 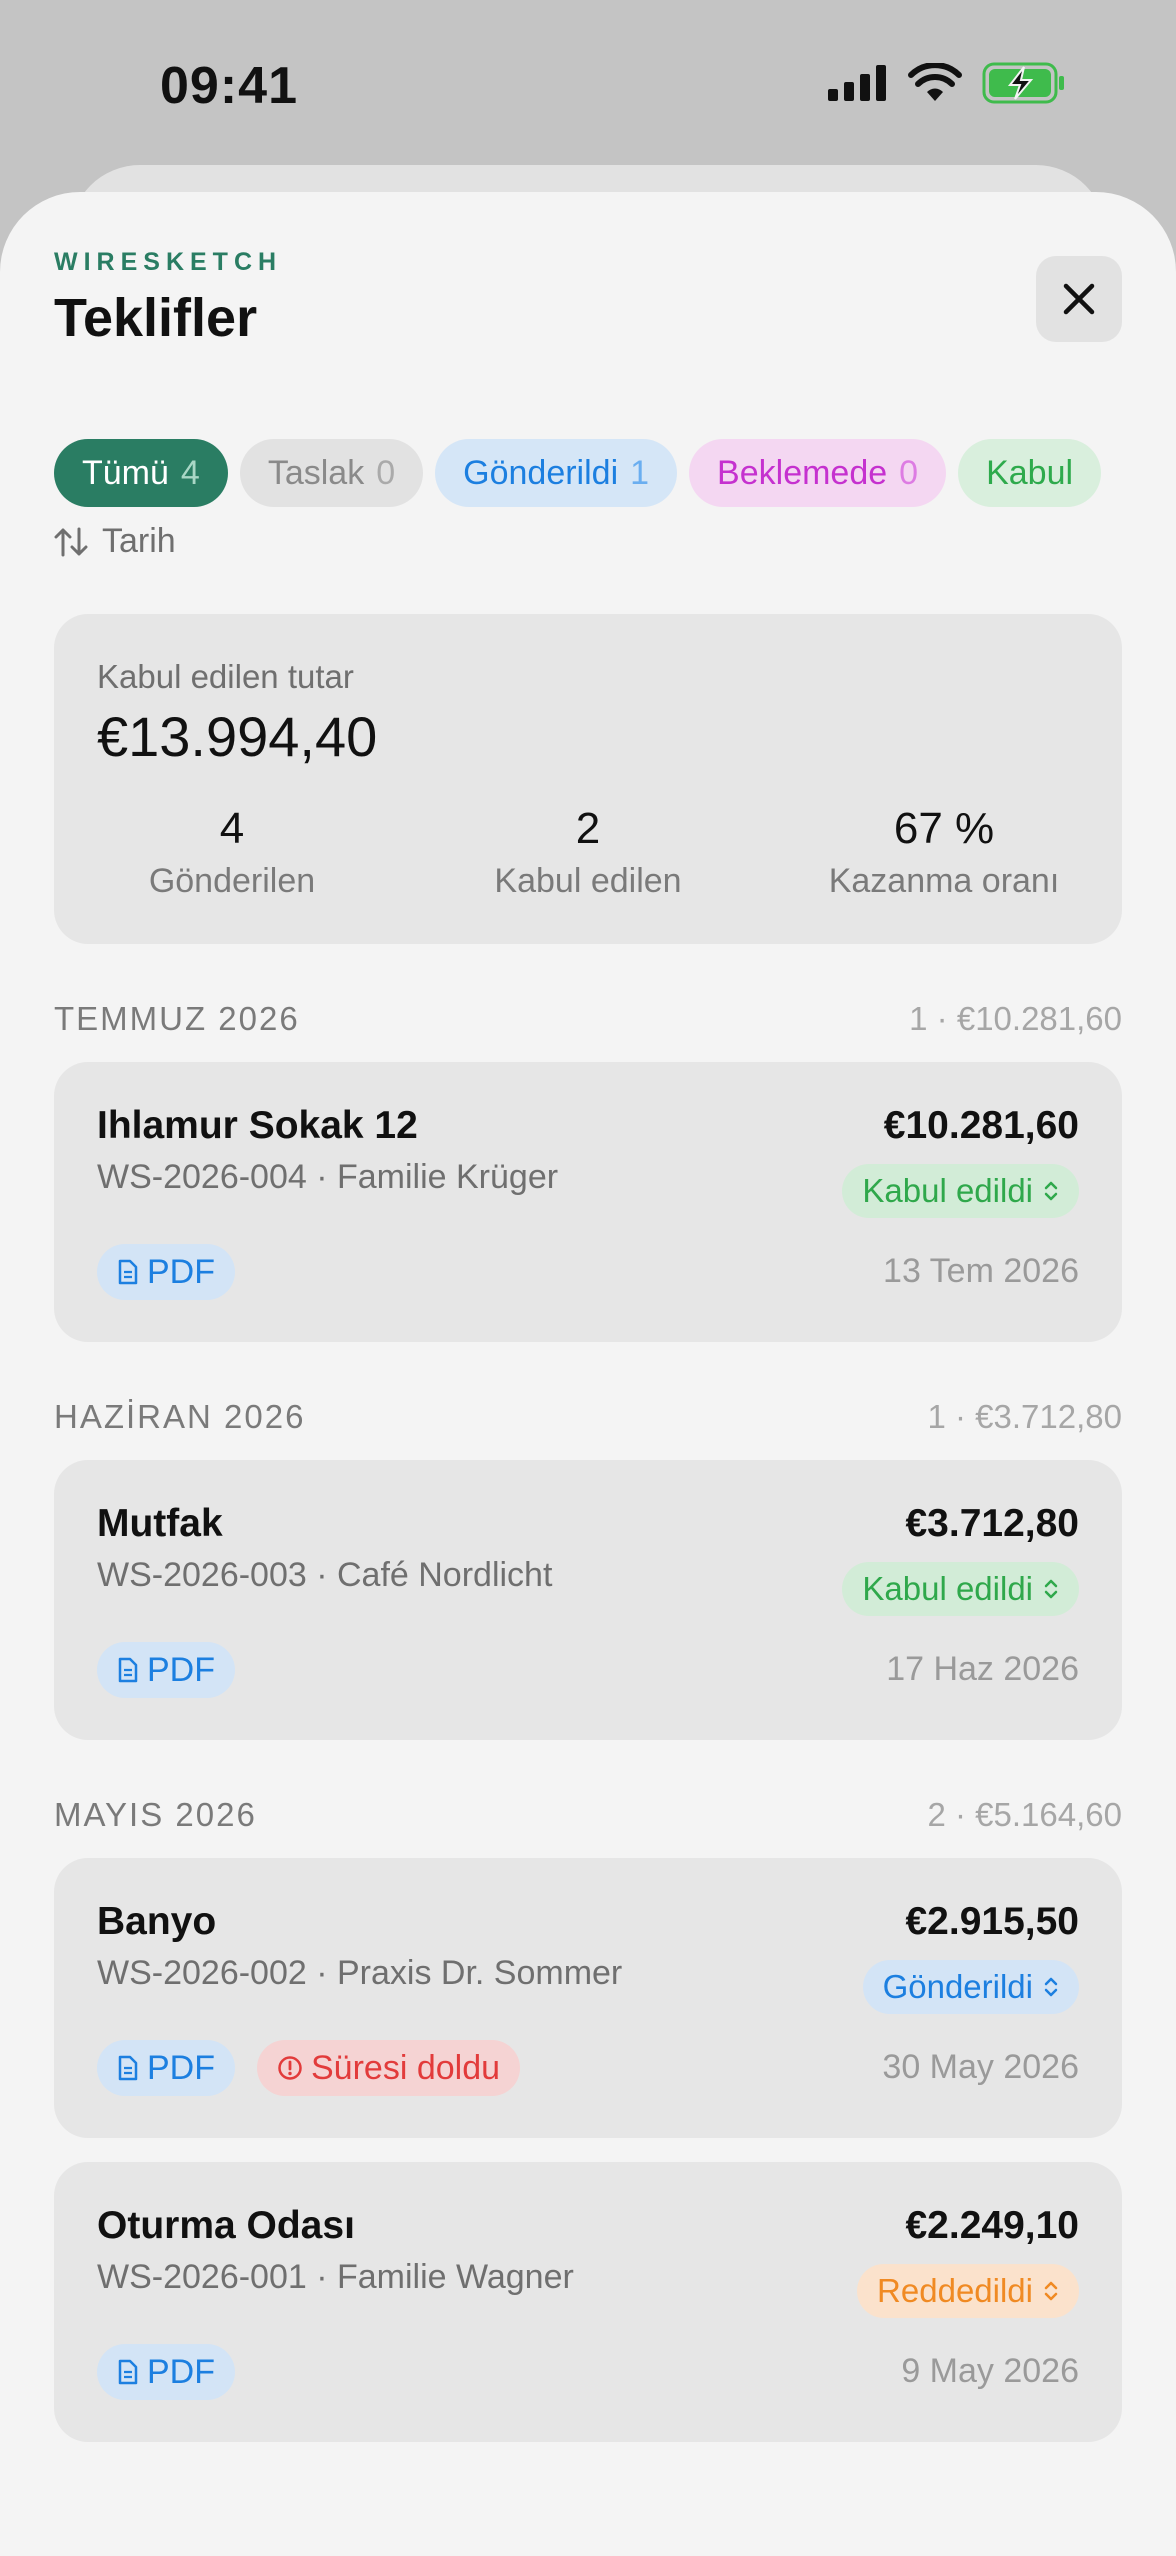 I want to click on quote-title: Ihlamur Sokak 12, so click(x=257, y=1125).